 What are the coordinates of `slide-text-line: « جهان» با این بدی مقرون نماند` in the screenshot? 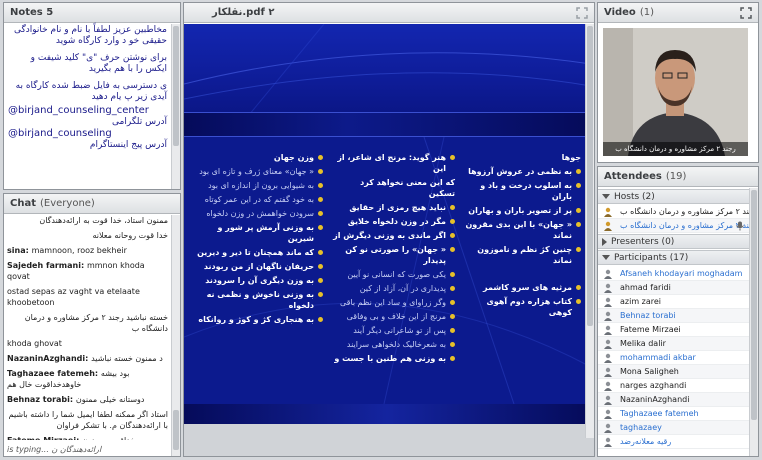 It's located at (523, 230).